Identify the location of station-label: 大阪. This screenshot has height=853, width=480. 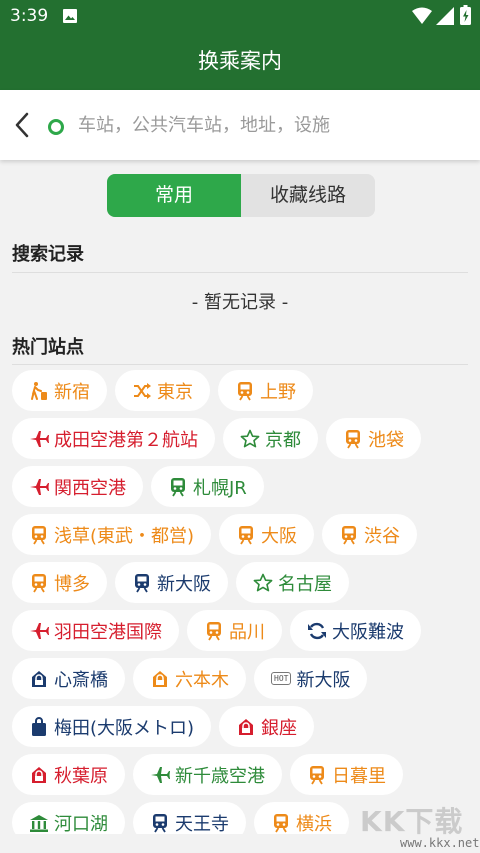
(279, 536).